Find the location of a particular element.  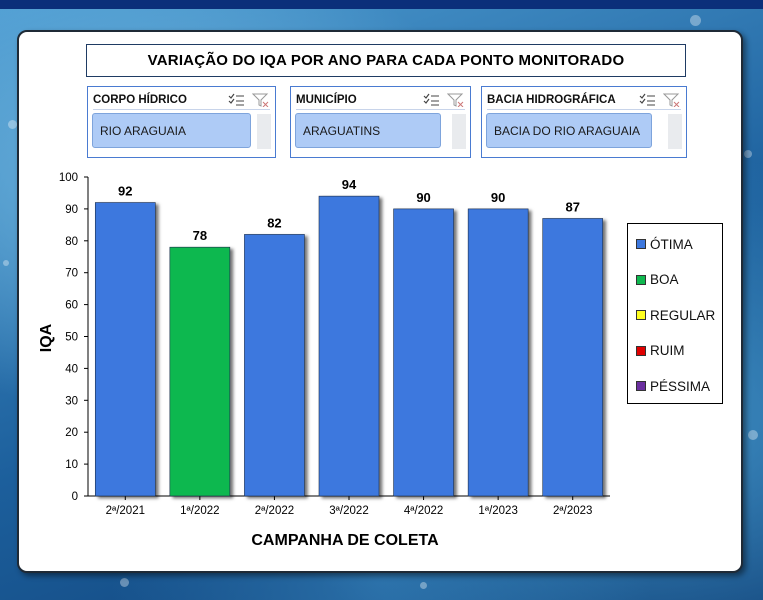

x-tick-label: 2ª/2023 is located at coordinates (572, 511).